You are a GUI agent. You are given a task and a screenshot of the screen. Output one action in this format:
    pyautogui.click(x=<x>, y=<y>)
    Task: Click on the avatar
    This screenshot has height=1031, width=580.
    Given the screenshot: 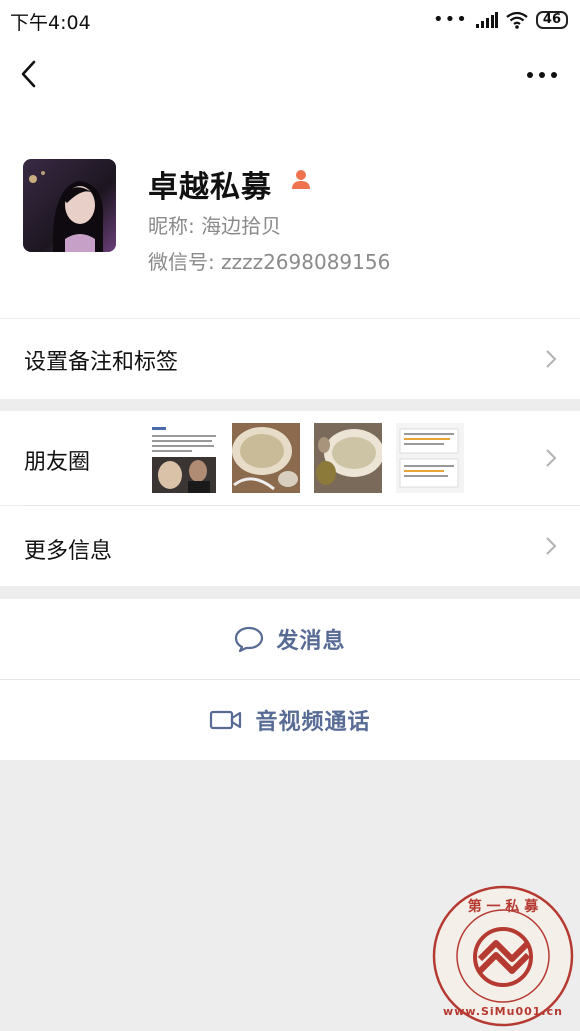 What is the action you would take?
    pyautogui.click(x=69, y=205)
    